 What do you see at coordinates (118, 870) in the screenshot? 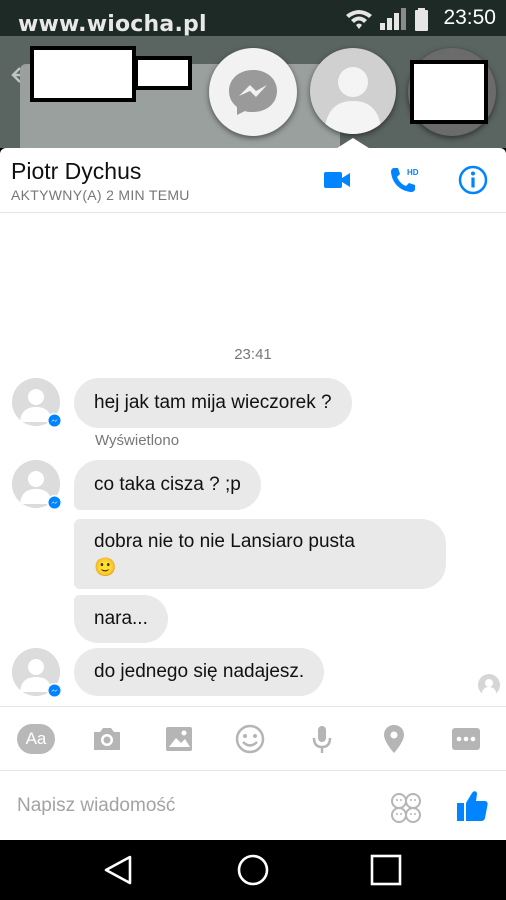
I see `back-triangle-icon` at bounding box center [118, 870].